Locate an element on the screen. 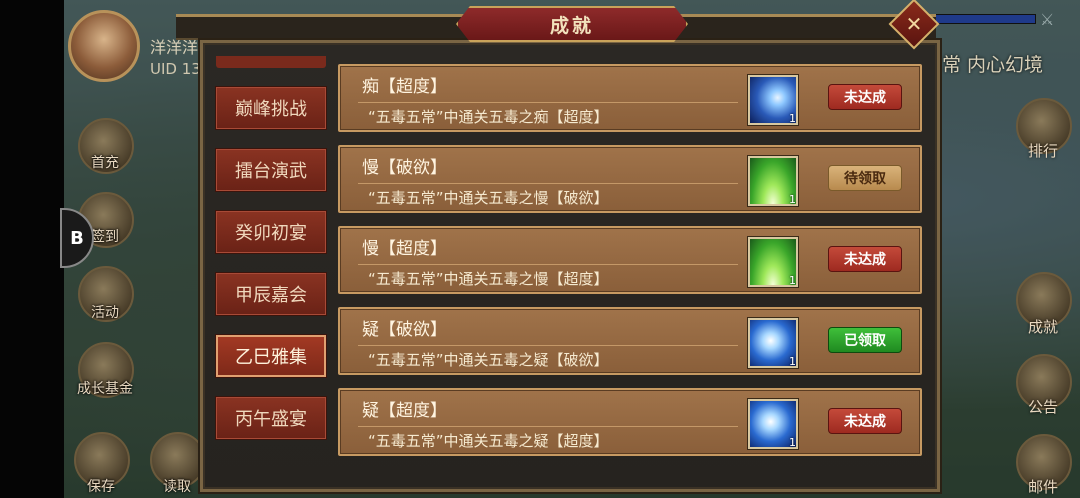 This screenshot has height=498, width=1080. tab-bingwu: 丙午盛宴 is located at coordinates (271, 418).